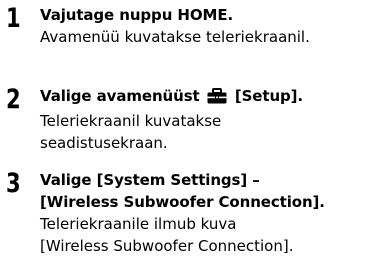 Image resolution: width=374 pixels, height=270 pixels. Describe the element at coordinates (13, 183) in the screenshot. I see `step-number: 3` at that location.